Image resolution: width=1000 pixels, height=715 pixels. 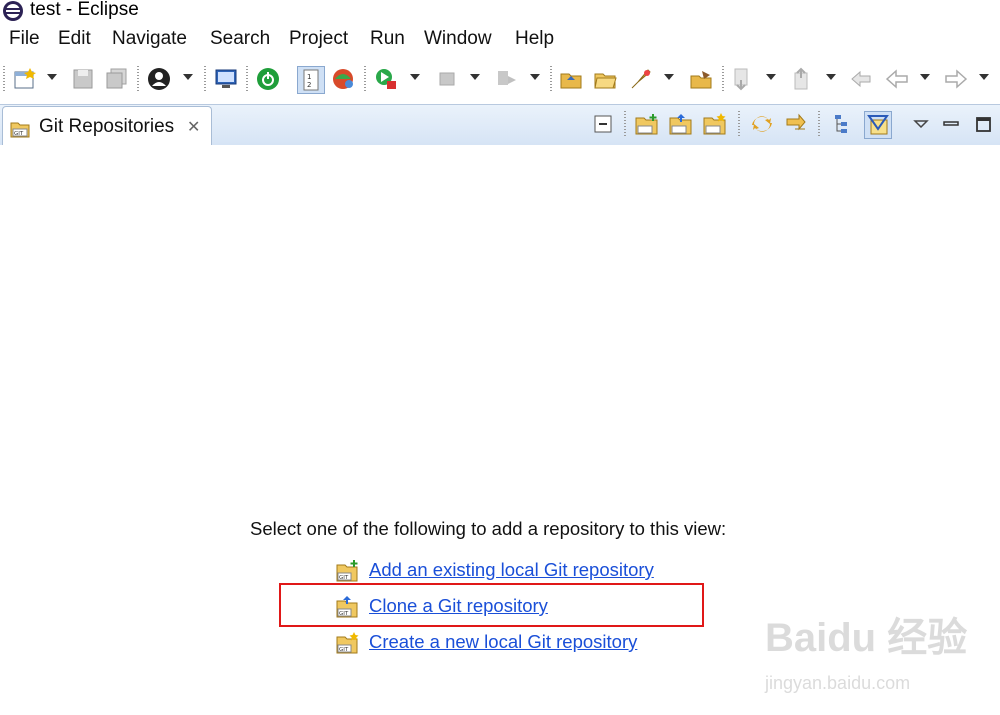 I want to click on new-dropdown, so click(x=52, y=77).